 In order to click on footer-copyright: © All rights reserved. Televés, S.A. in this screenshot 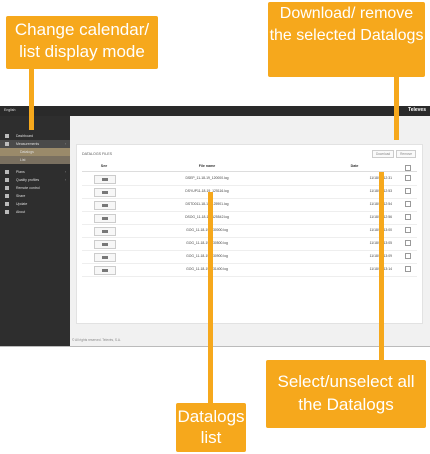, I will do `click(96, 340)`.